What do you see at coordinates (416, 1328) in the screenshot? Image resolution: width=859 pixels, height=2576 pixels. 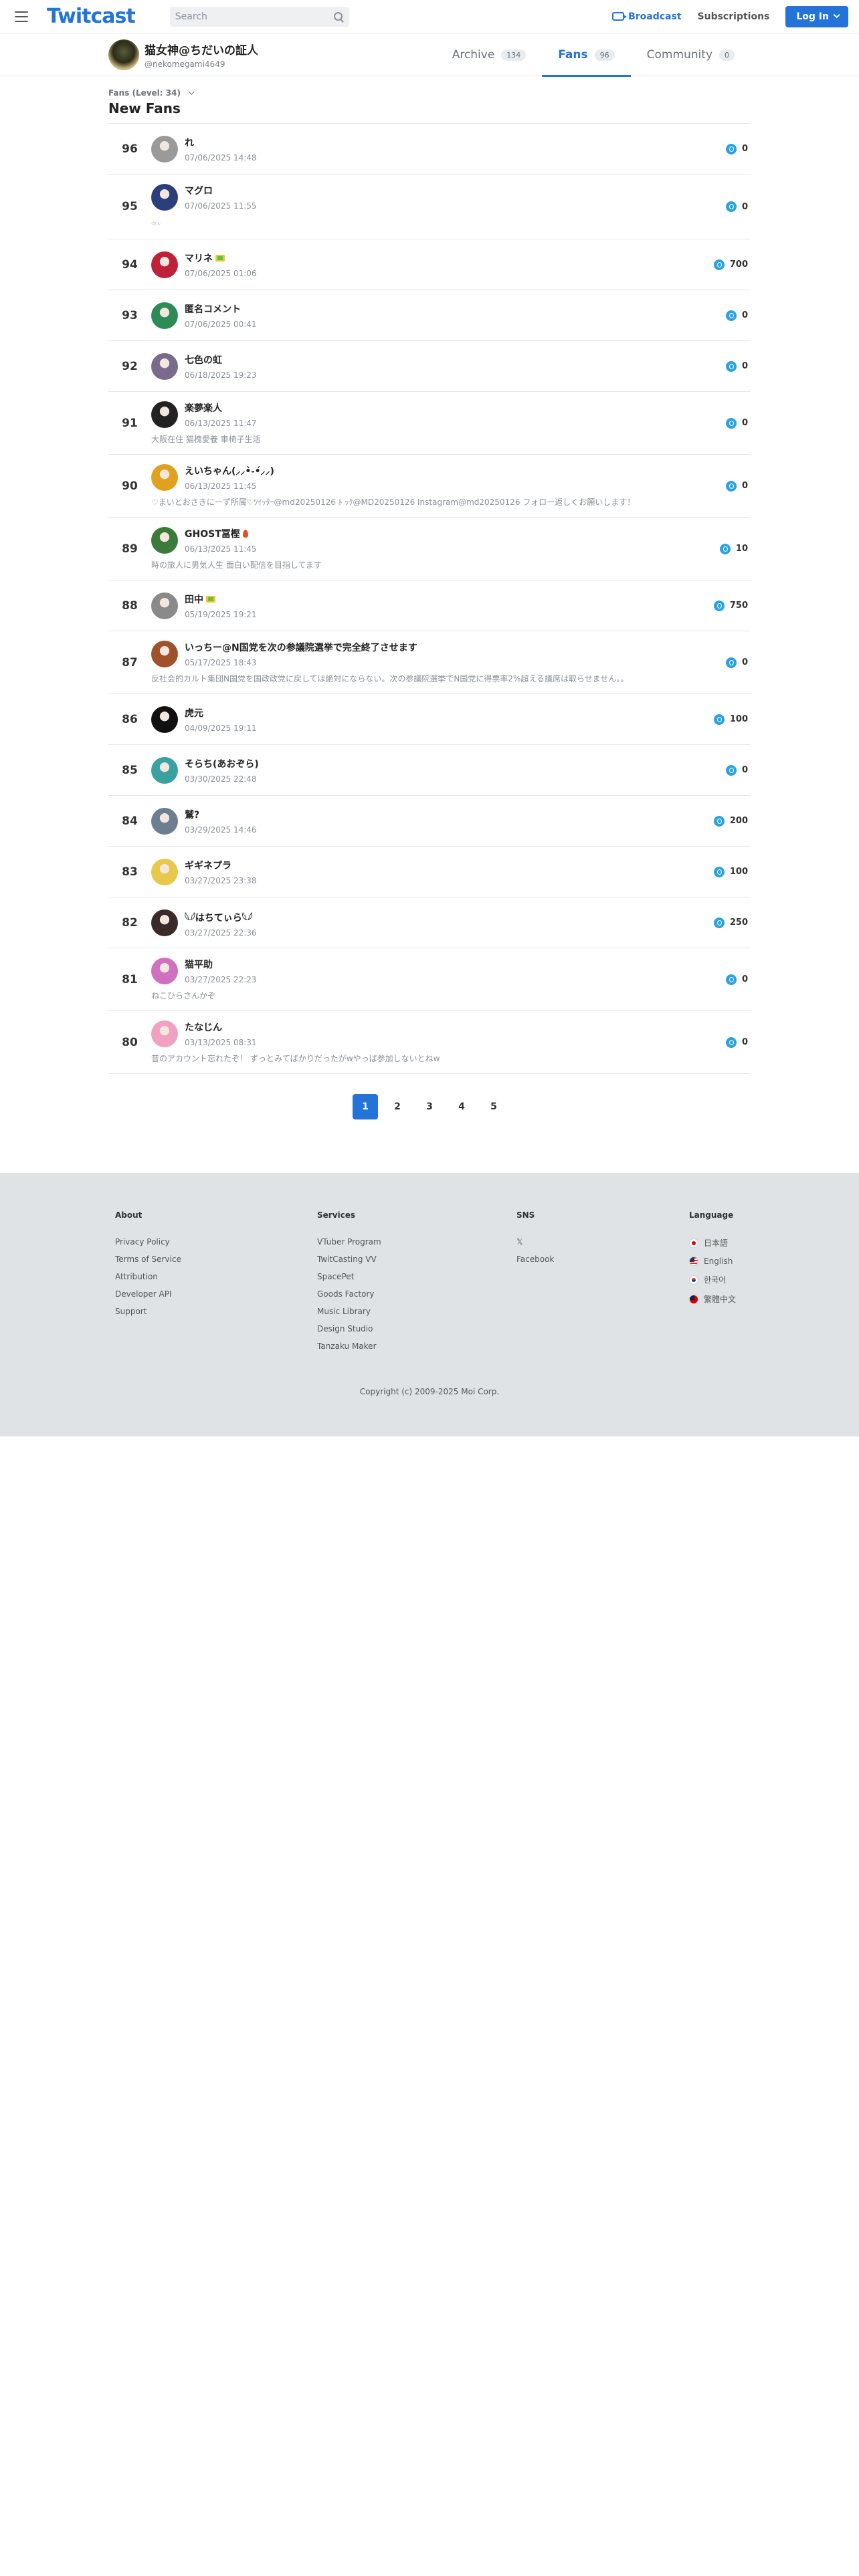 I see `footer-services-link: Design Studio` at bounding box center [416, 1328].